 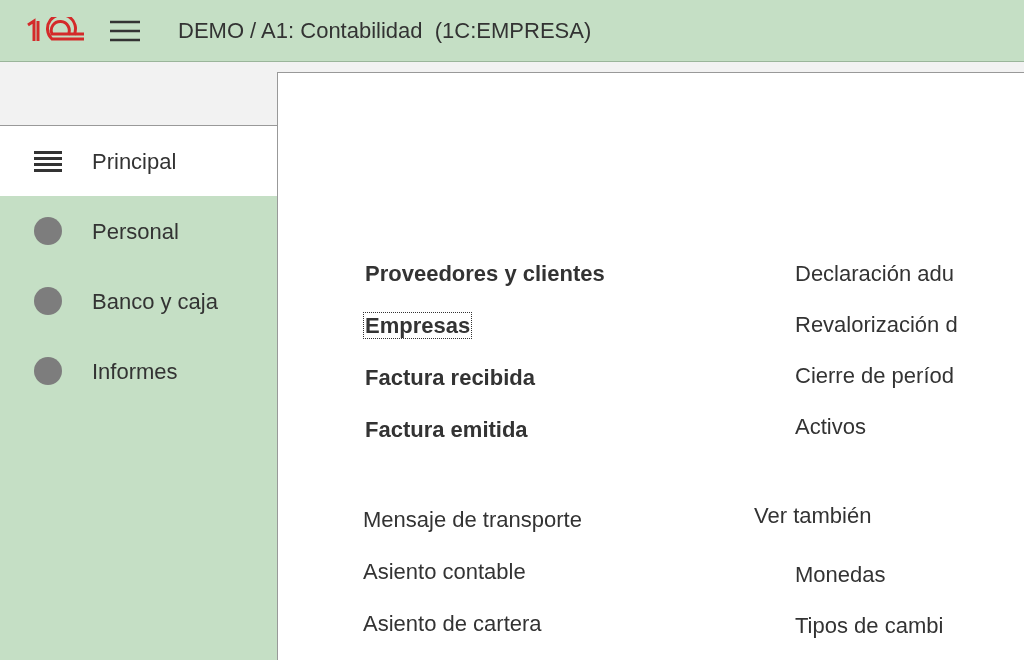 What do you see at coordinates (450, 377) in the screenshot?
I see `link: Factura recibida` at bounding box center [450, 377].